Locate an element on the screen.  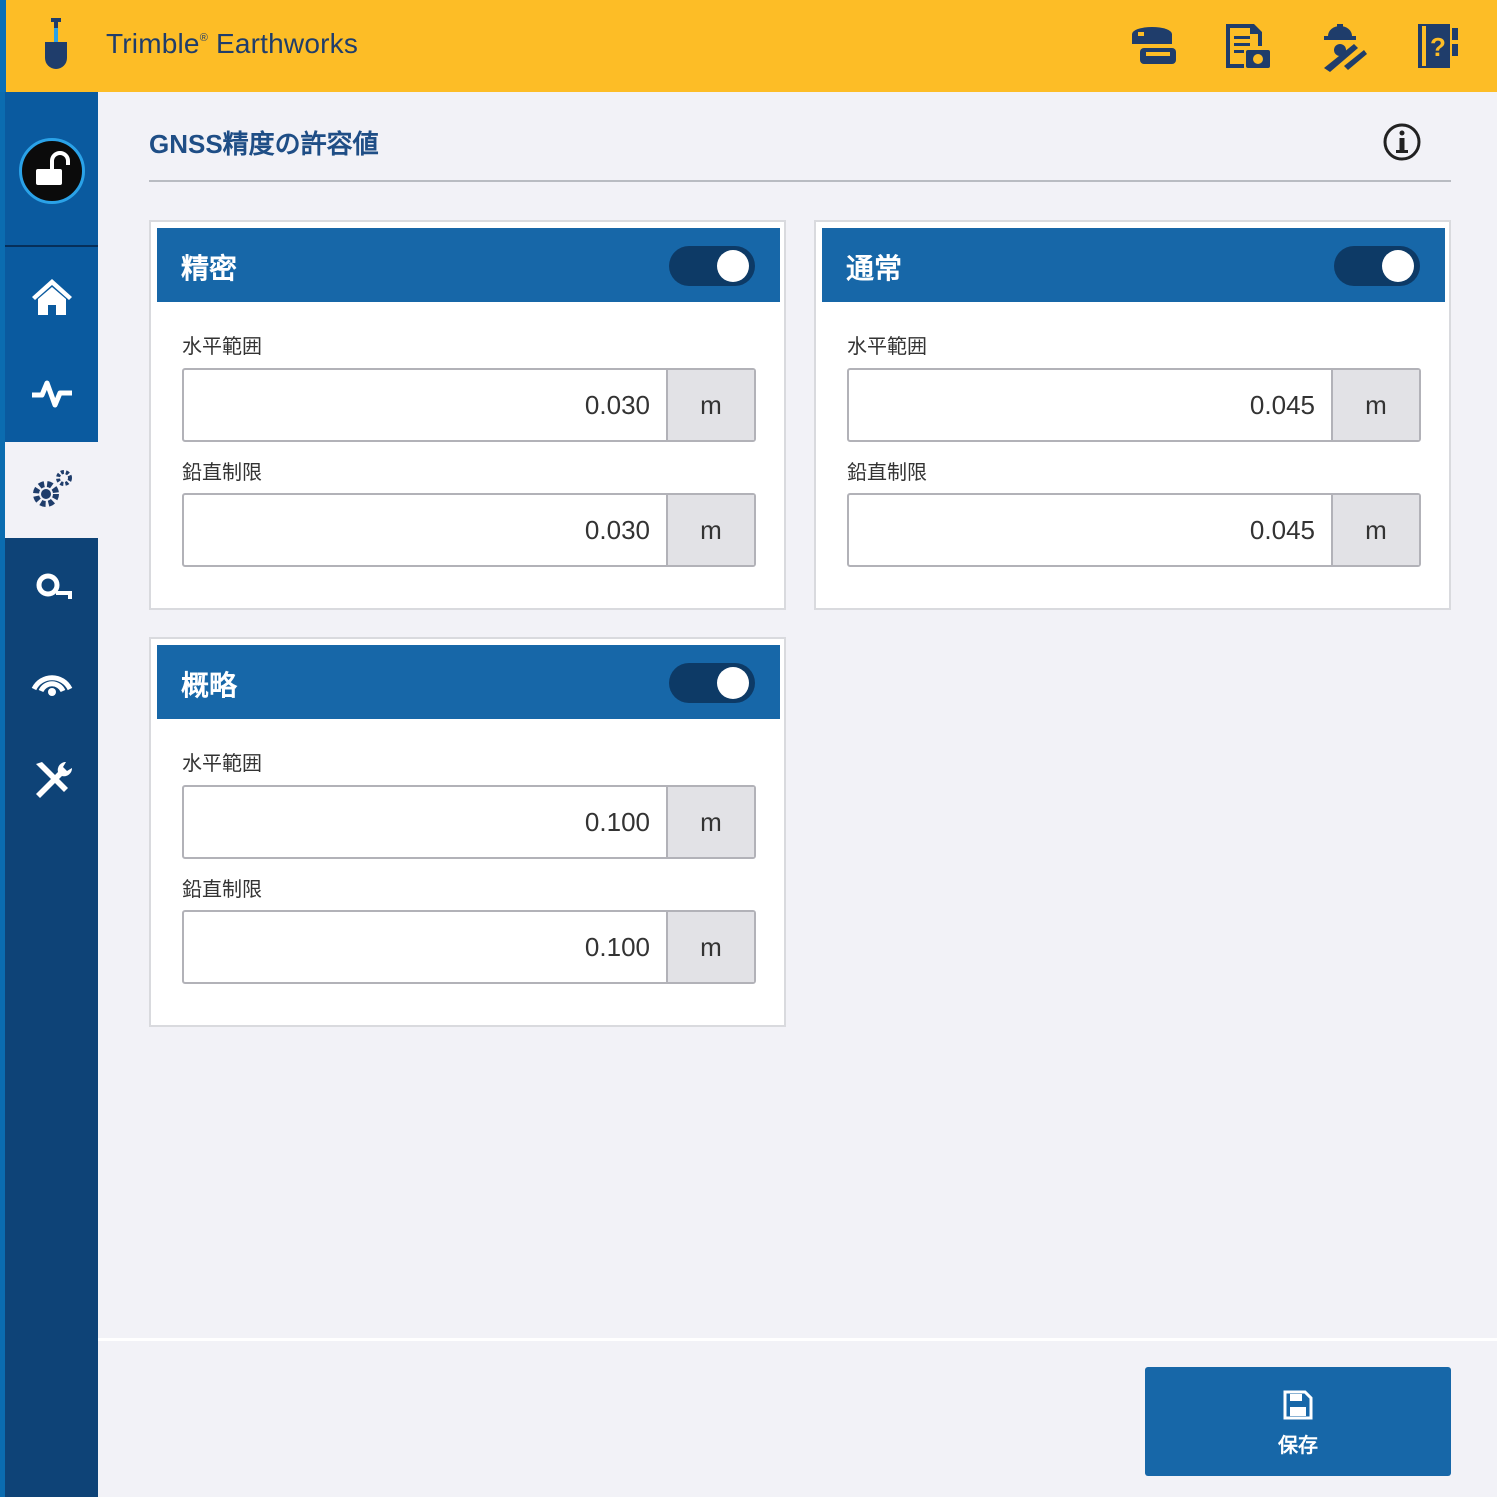
sidebar-item-tools is located at coordinates (51, 780).